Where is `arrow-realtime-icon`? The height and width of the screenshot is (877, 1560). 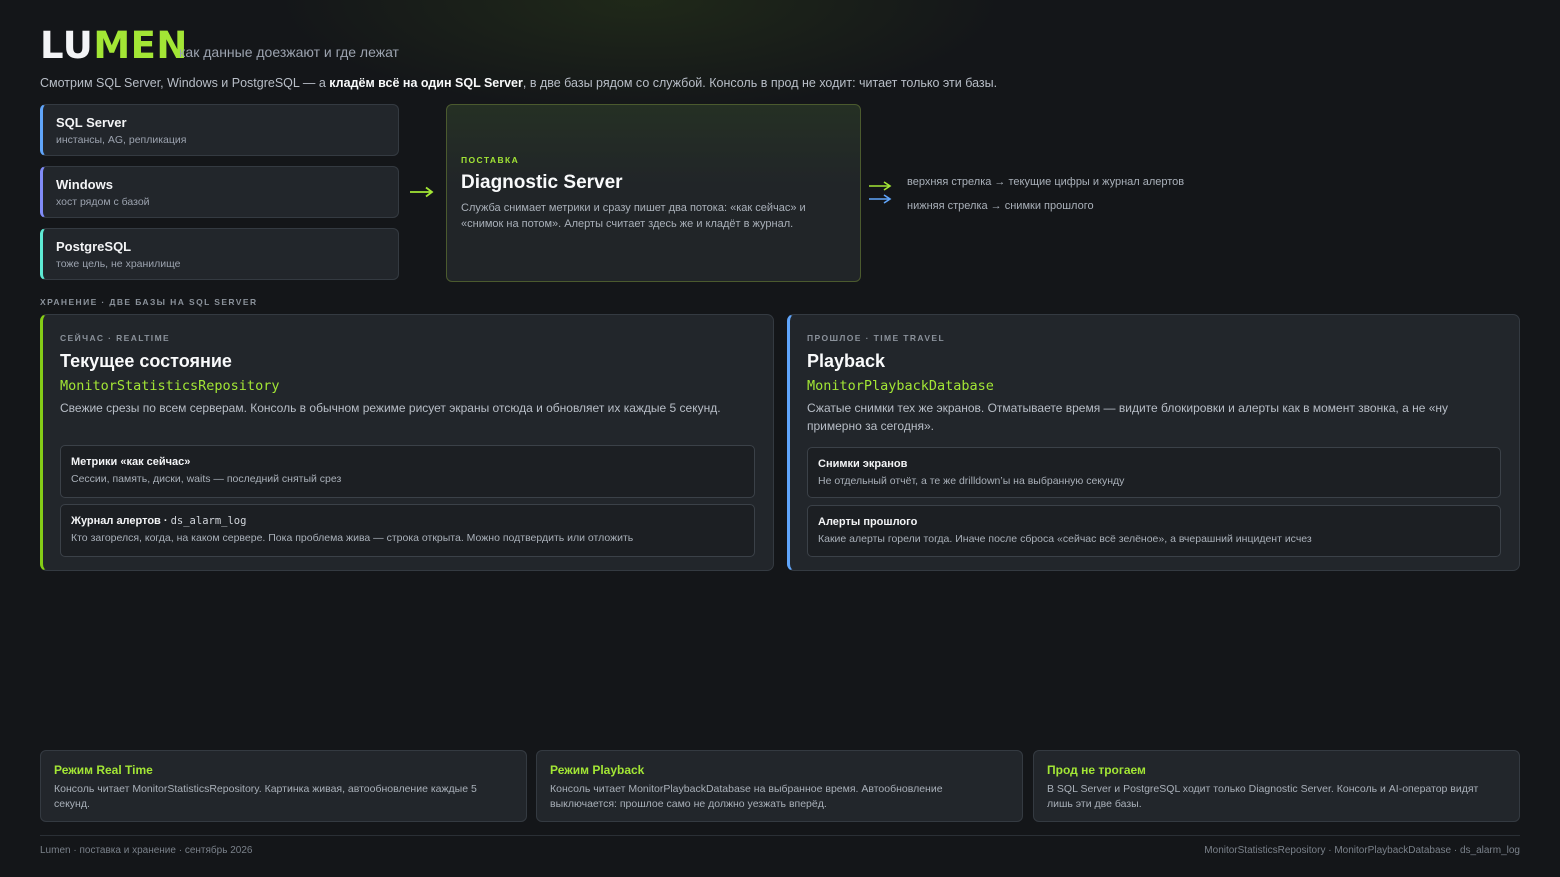
arrow-realtime-icon is located at coordinates (880, 186).